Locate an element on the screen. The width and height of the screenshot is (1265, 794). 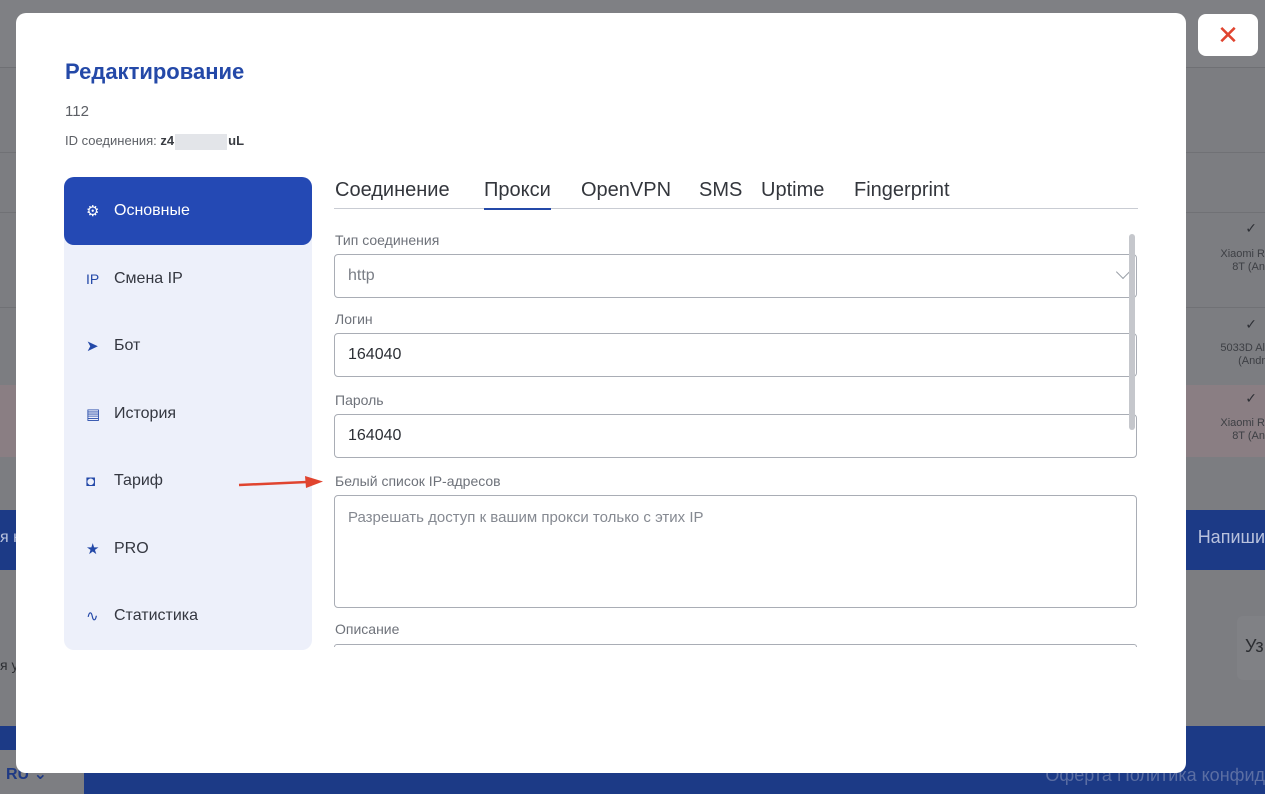
connection-type-value: http is located at coordinates (361, 275).